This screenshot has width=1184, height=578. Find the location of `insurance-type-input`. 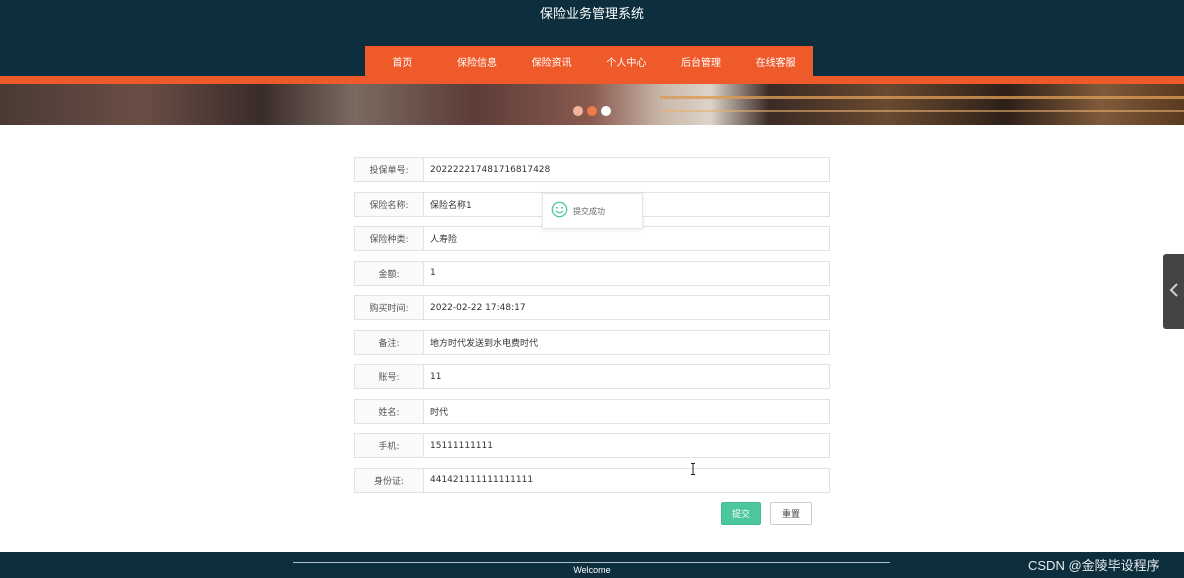

insurance-type-input is located at coordinates (626, 238).